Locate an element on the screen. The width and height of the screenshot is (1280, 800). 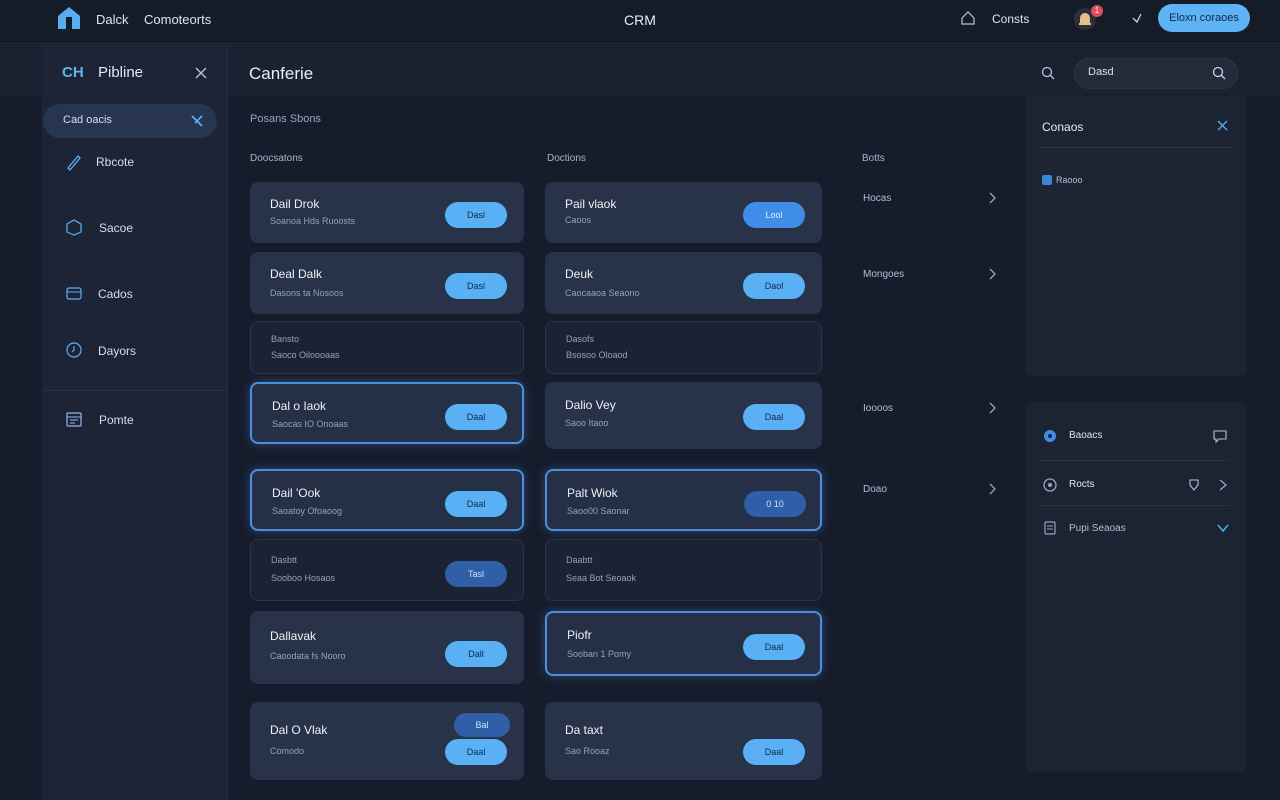
card-title: Daabtt is located at coordinates (579, 560).